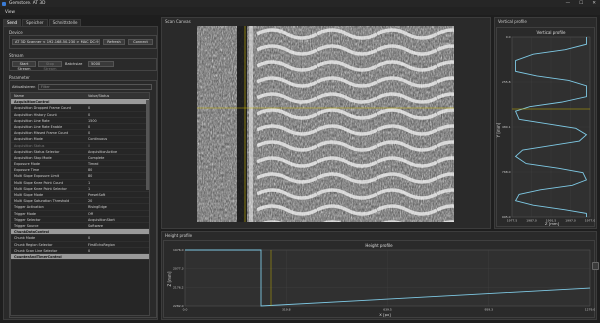  I want to click on parameter-name: Trigger Source, so click(26, 225).